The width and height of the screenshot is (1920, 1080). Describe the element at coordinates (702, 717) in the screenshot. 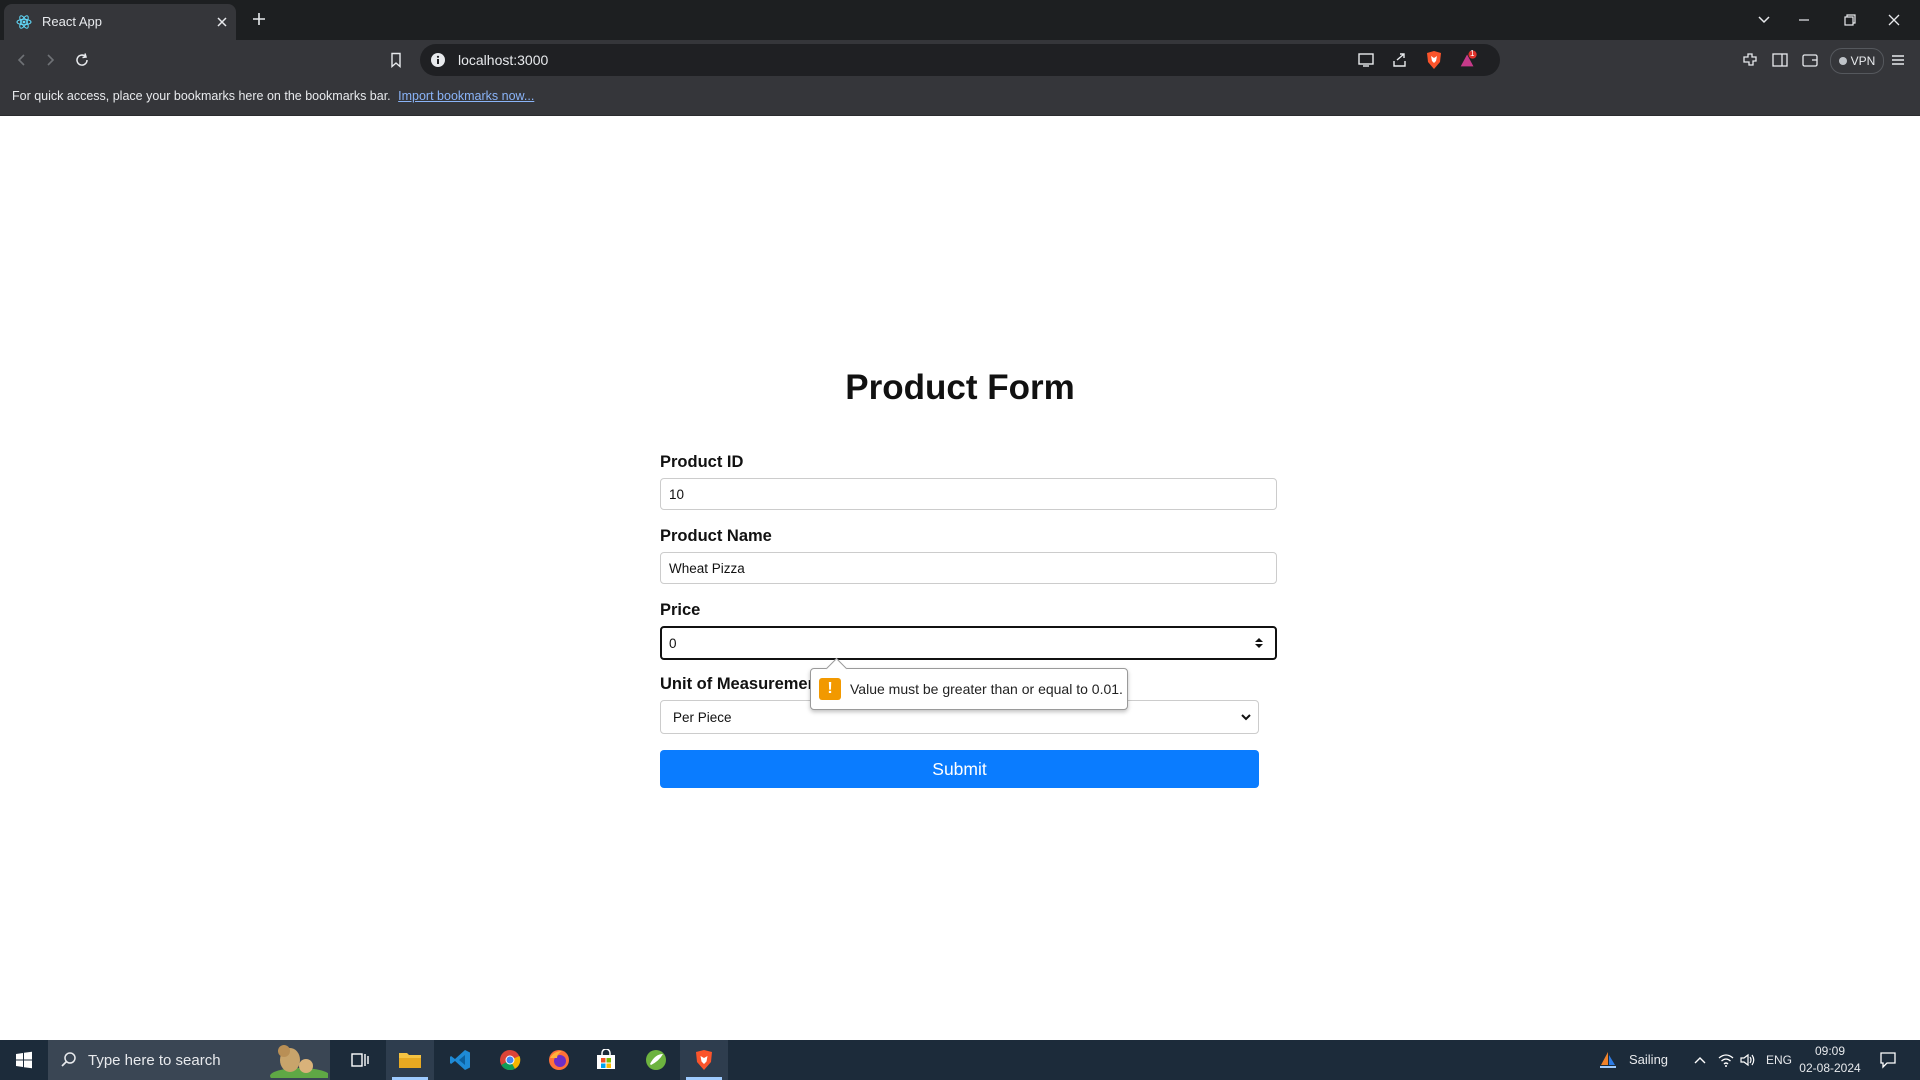

I see `unit-selected-value: Per Piece` at that location.